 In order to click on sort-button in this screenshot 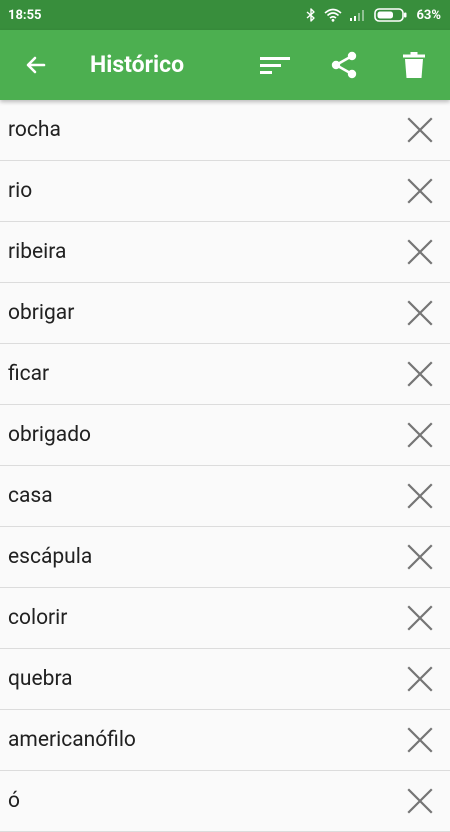, I will do `click(275, 65)`.